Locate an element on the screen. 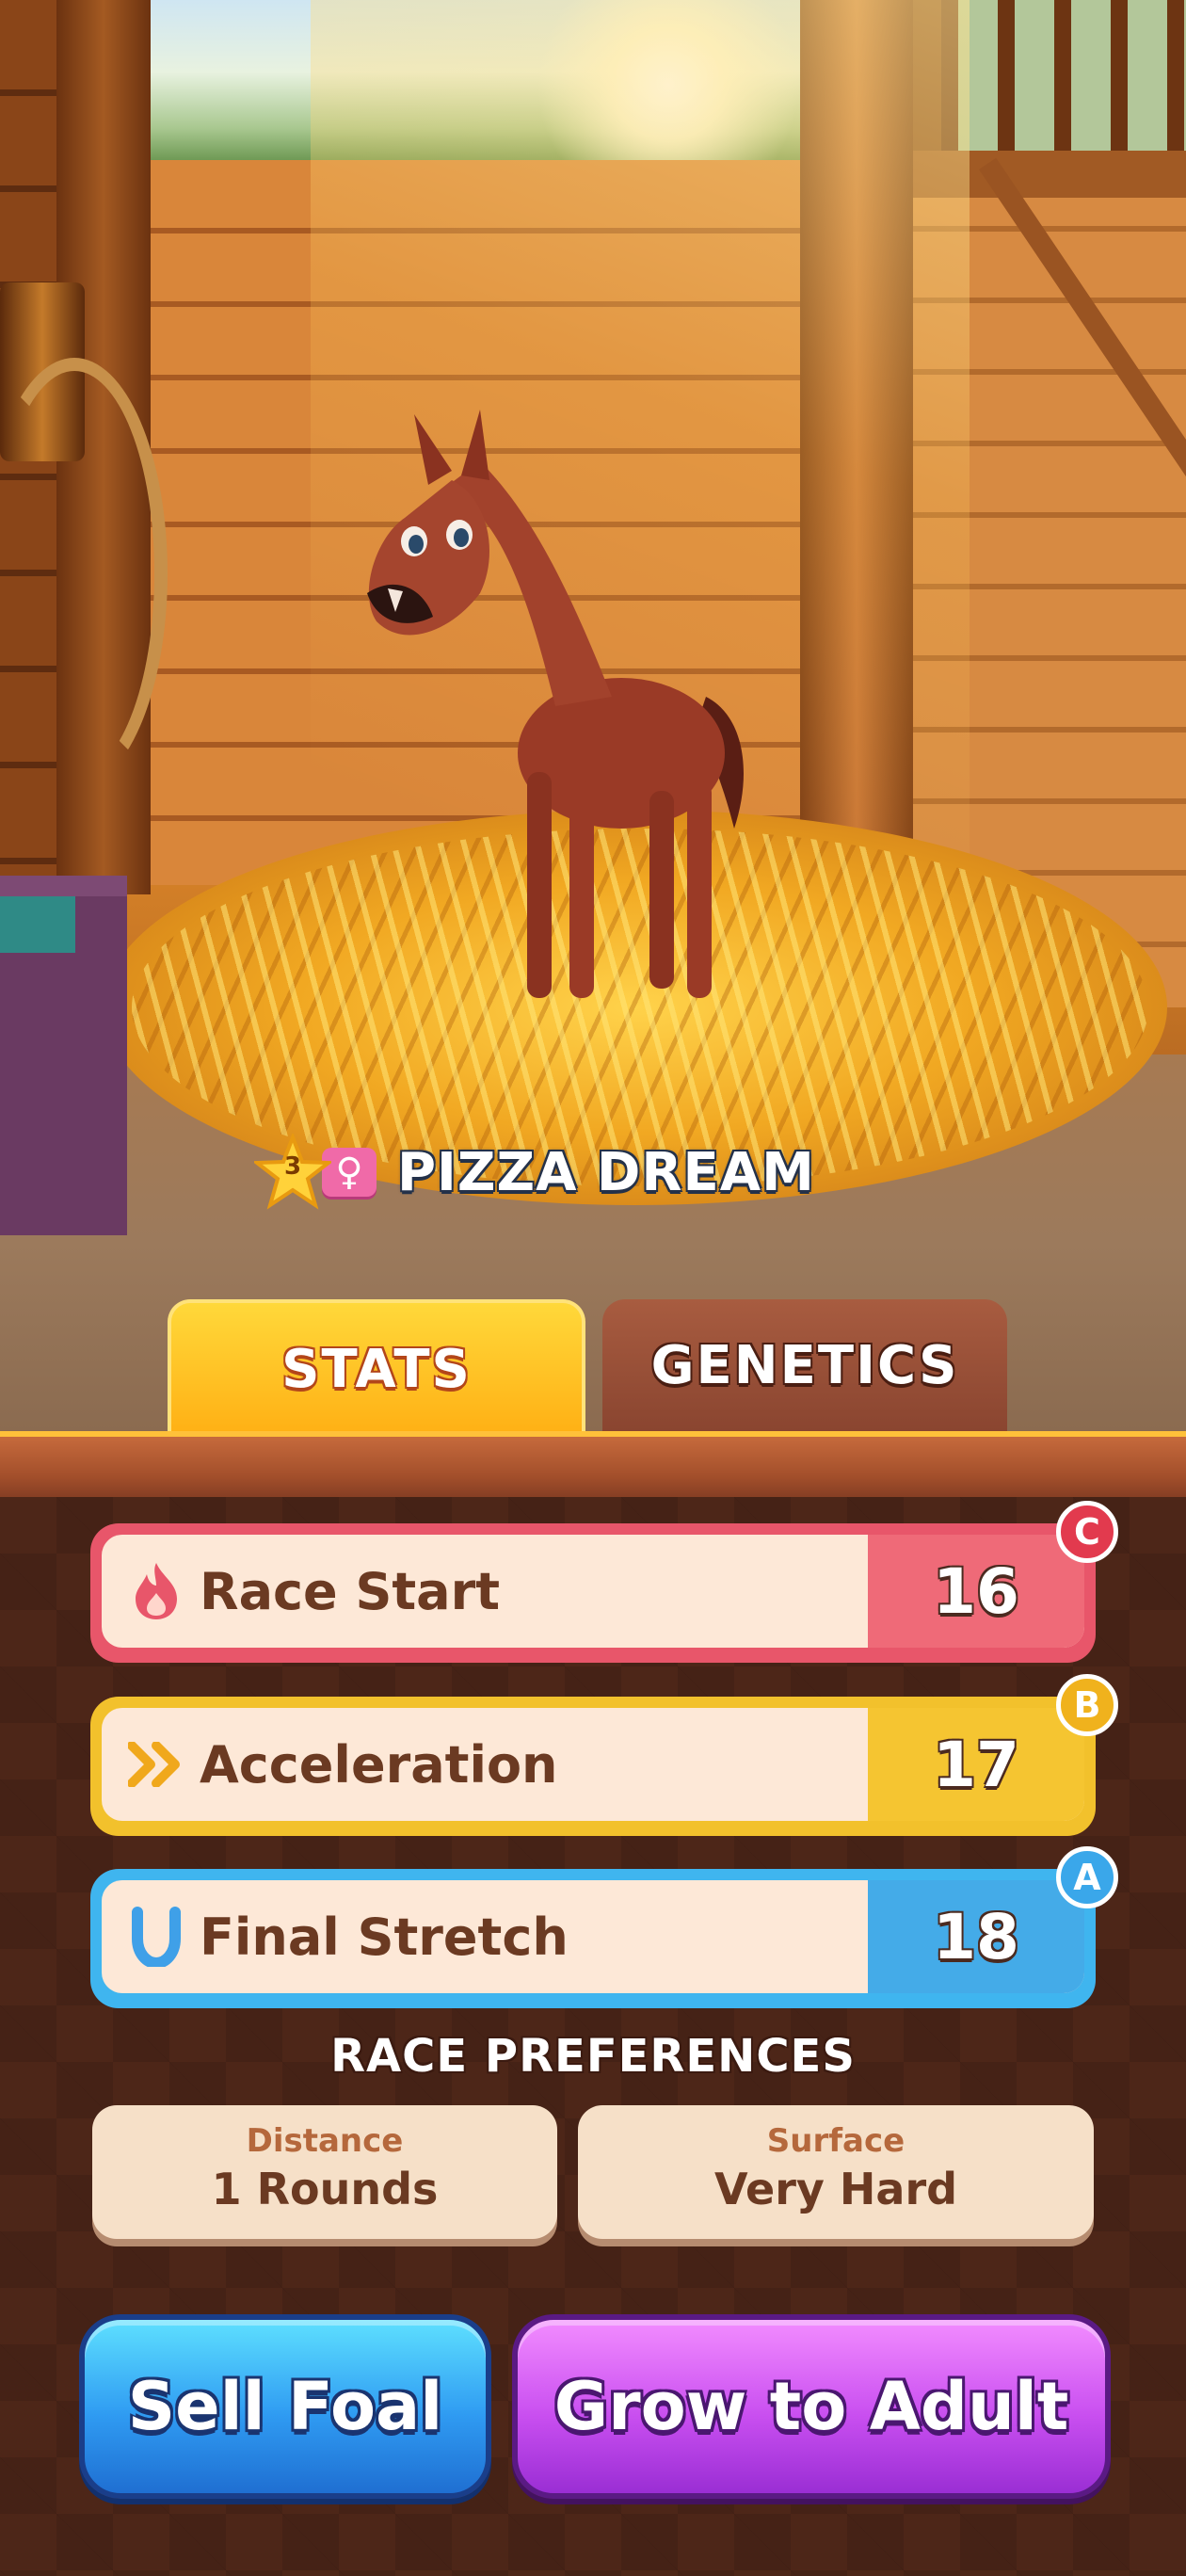 The height and width of the screenshot is (2576, 1186). stat-race-start: Race Start 16 C is located at coordinates (604, 1582).